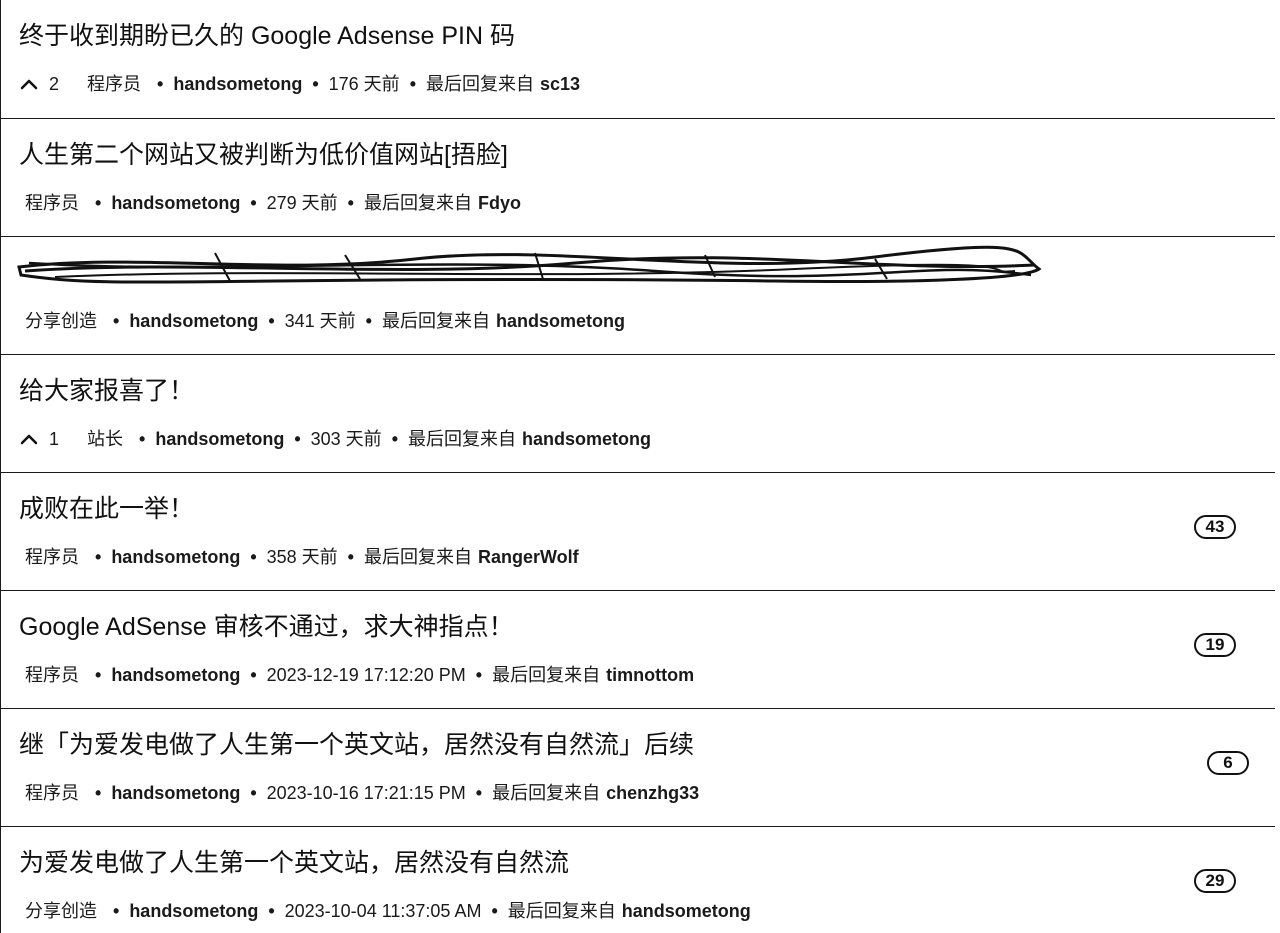  I want to click on reply-count-badge: 43, so click(1215, 527).